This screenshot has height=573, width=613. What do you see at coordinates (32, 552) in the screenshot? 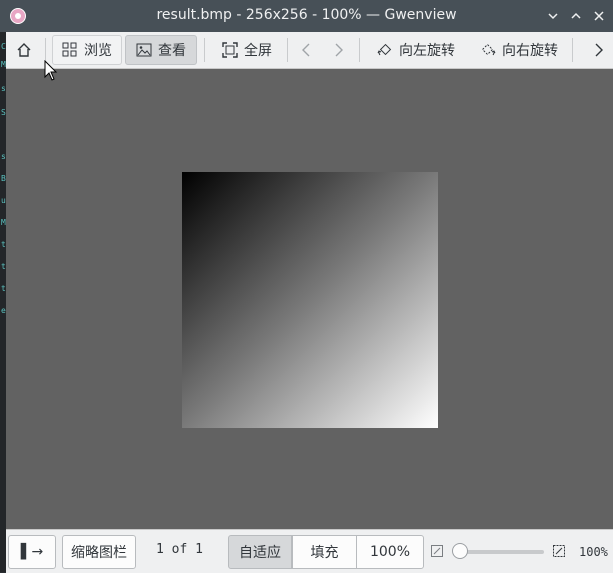
I see `toggle-sidebar-button: ▌→` at bounding box center [32, 552].